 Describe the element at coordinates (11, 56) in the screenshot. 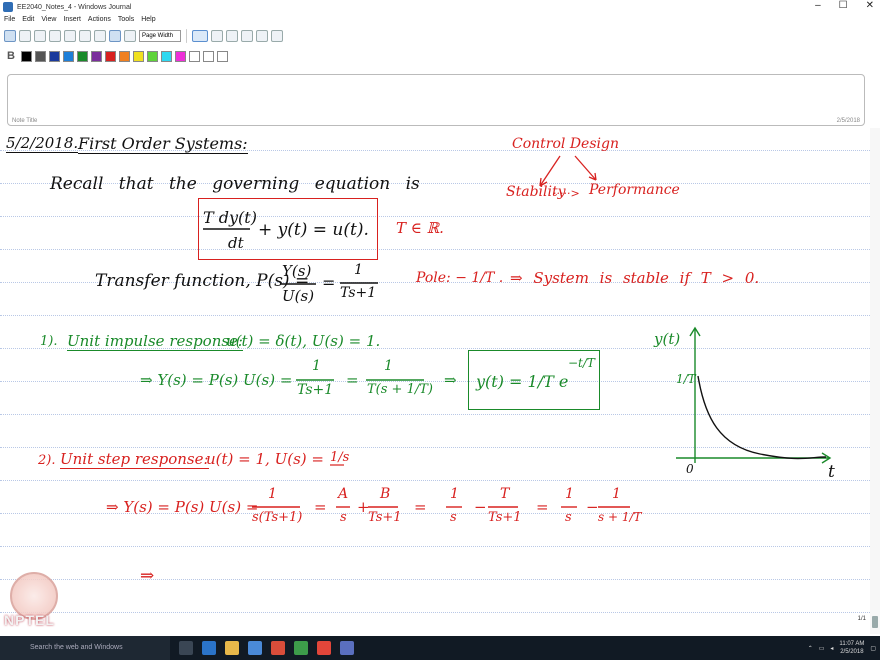

I see `bold-button: B` at that location.